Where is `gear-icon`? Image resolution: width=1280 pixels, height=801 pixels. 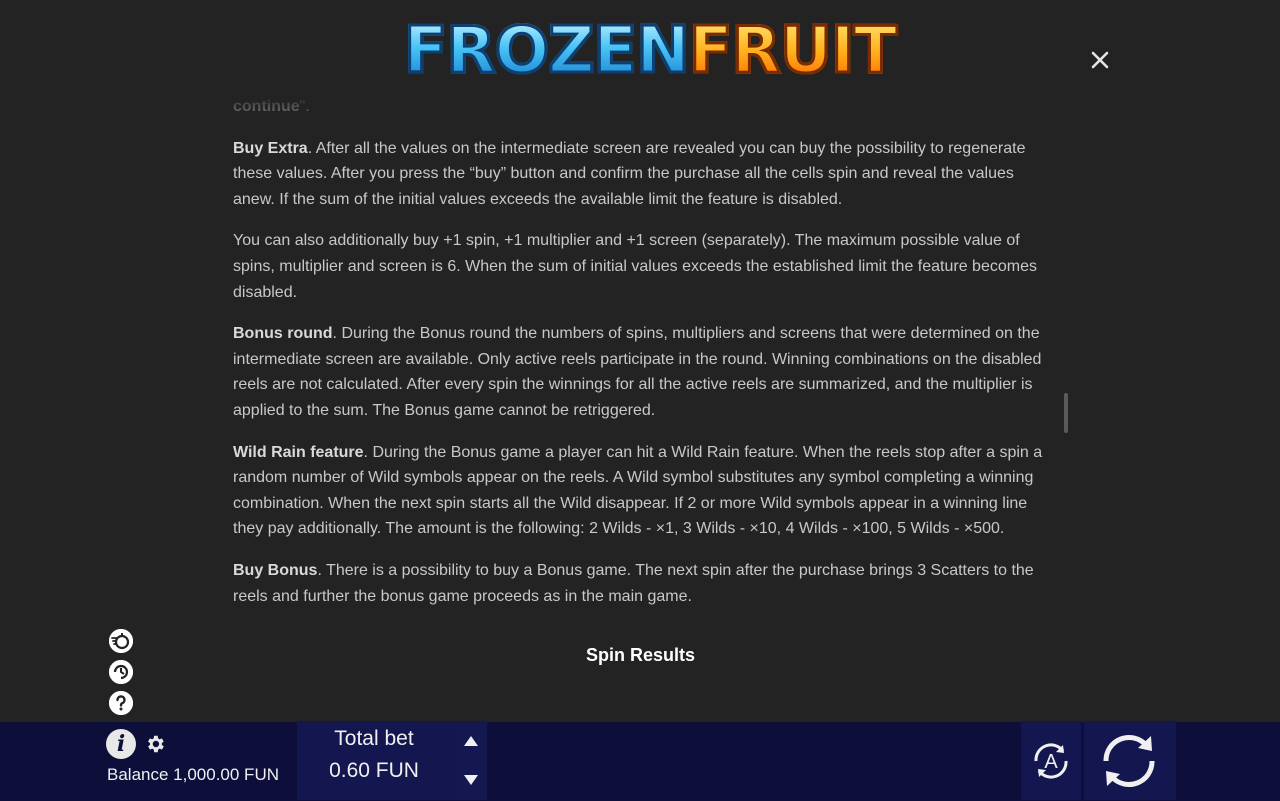 gear-icon is located at coordinates (155, 744).